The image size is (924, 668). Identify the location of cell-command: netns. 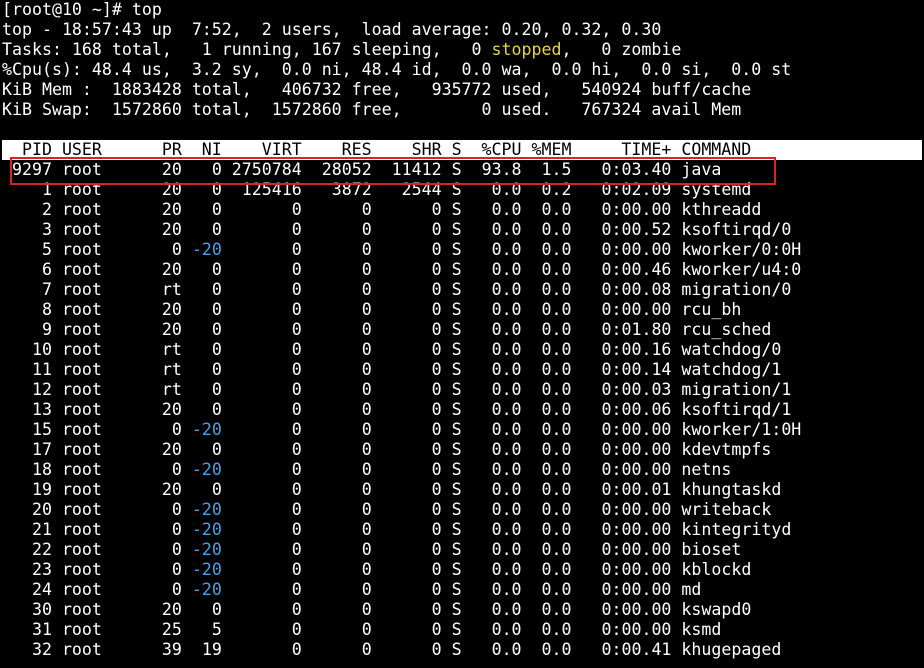
(701, 469).